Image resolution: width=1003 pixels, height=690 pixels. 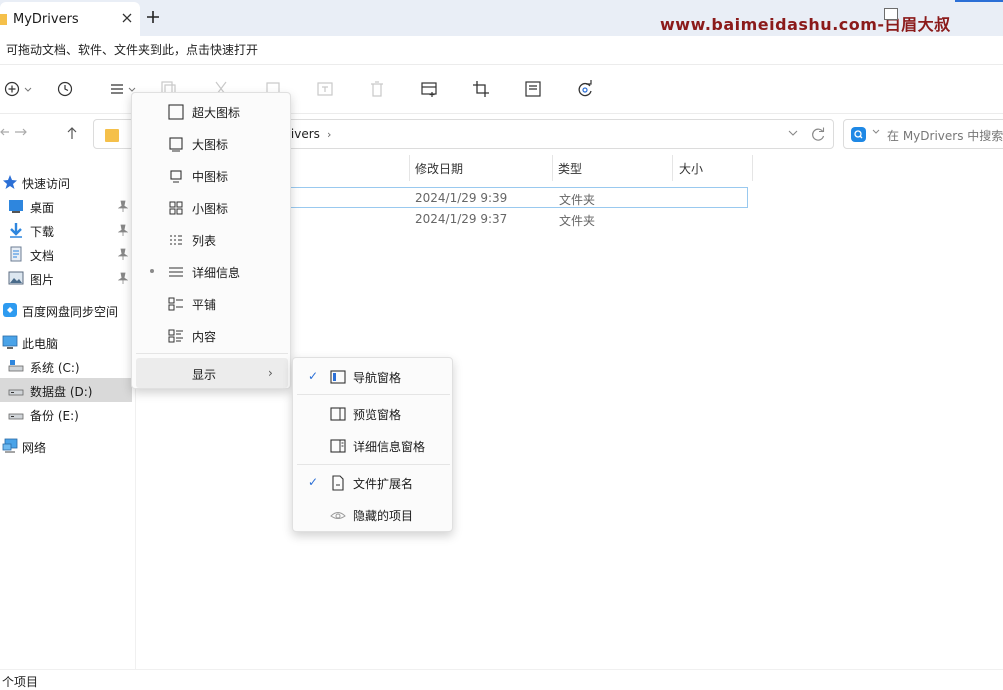 What do you see at coordinates (216, 273) in the screenshot?
I see `menu-label: 详细信息` at bounding box center [216, 273].